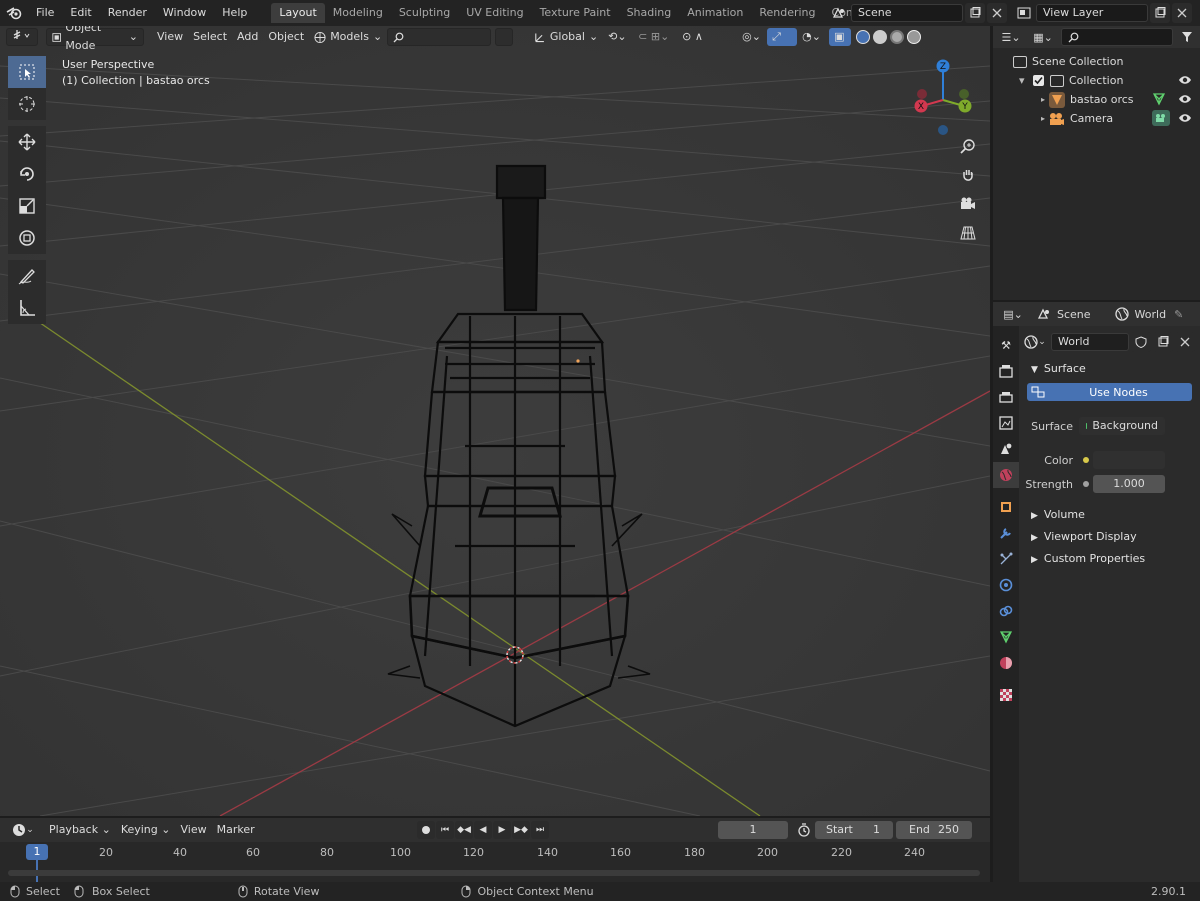 Image resolution: width=1200 pixels, height=901 pixels. Describe the element at coordinates (234, 13) in the screenshot. I see `menu-help: Help` at that location.